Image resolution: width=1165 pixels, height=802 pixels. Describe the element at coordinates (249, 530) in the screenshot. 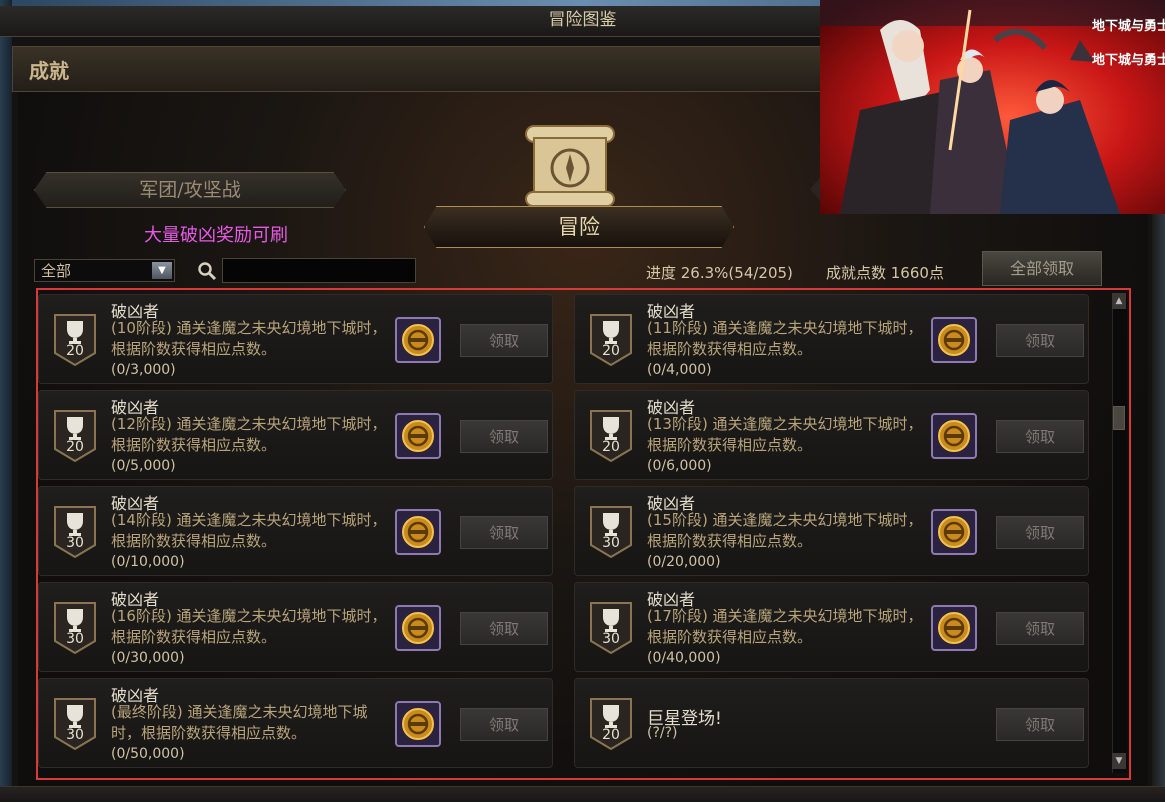

I see `achievement-description: (14阶段) 通关逢魔之未央幻境地下城时，根据阶数获得相应点数。` at that location.